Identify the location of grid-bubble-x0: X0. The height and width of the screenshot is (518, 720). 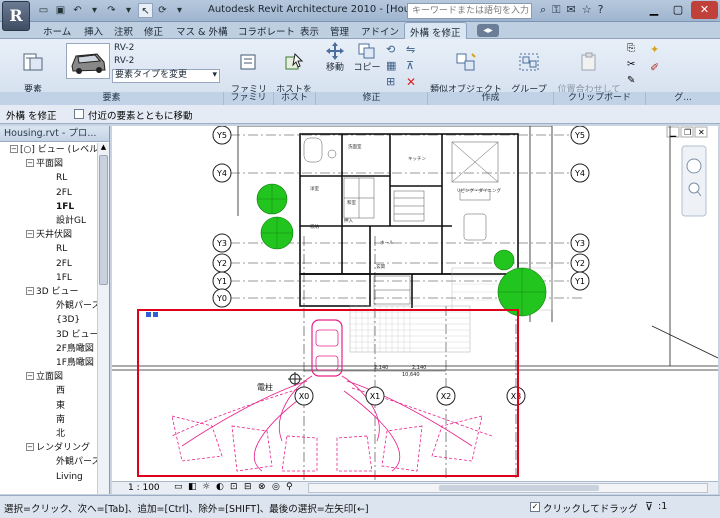
(304, 396).